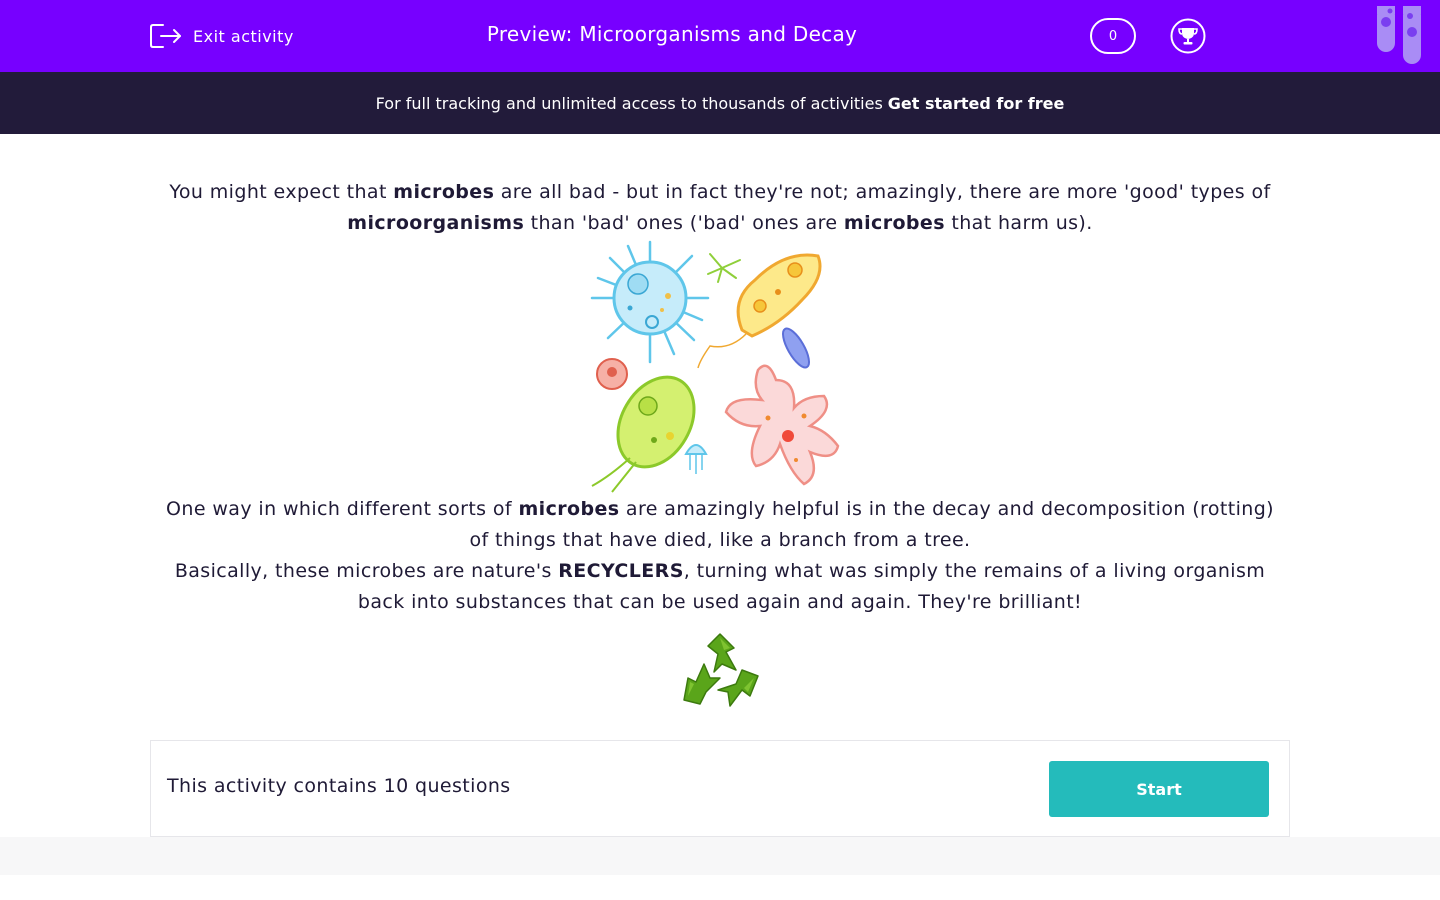  I want to click on trophy-icon, so click(1188, 36).